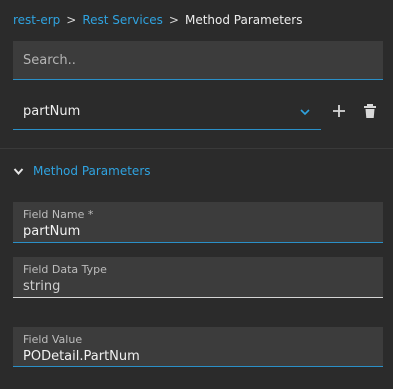 The image size is (393, 389). I want to click on search-box, so click(198, 60).